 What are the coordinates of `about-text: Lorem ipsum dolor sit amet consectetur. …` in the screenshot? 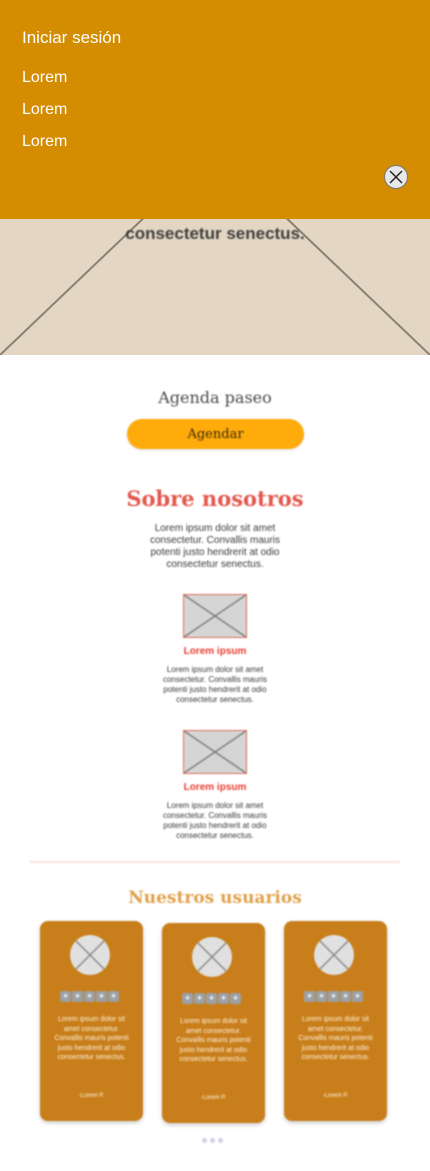 It's located at (215, 546).